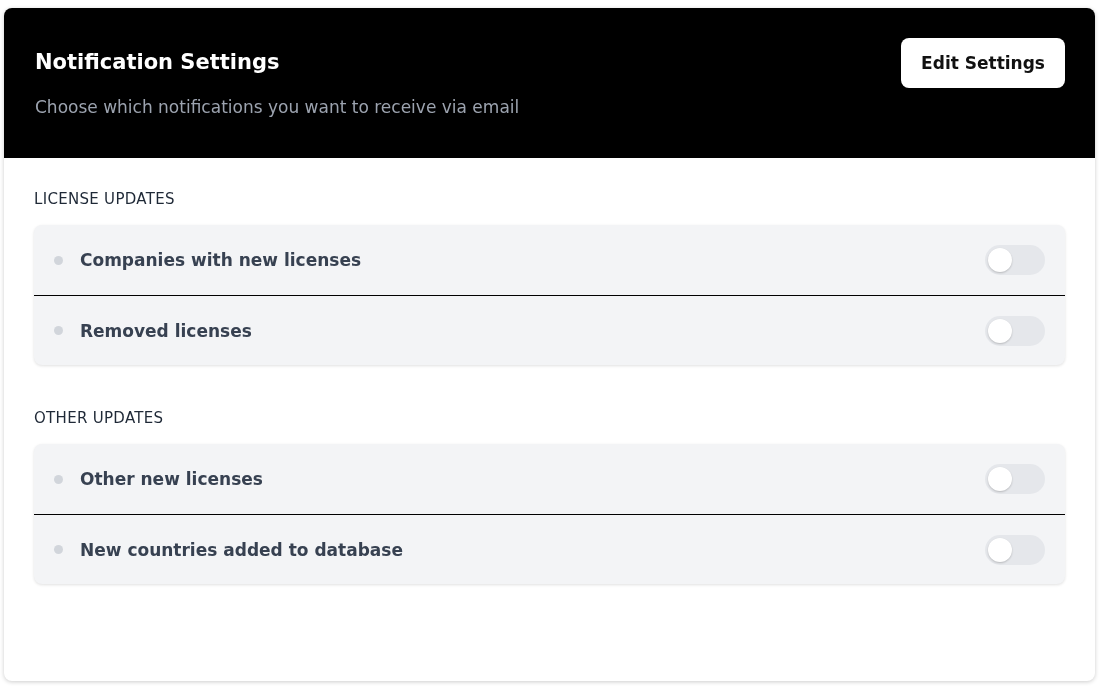 This screenshot has width=1102, height=687. I want to click on setting-label: Removed licenses, so click(166, 330).